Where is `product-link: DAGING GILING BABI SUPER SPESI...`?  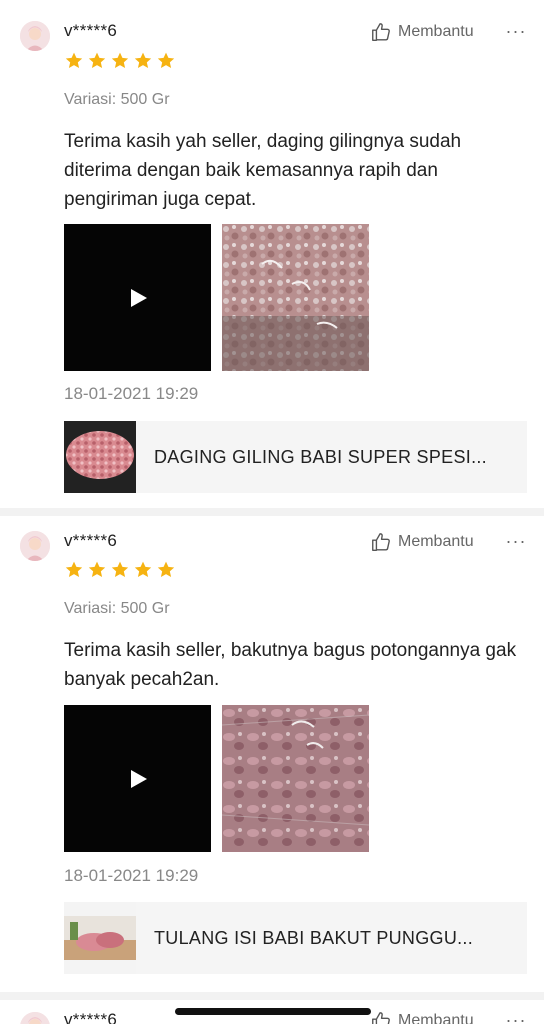
product-link: DAGING GILING BABI SUPER SPESI... is located at coordinates (295, 457).